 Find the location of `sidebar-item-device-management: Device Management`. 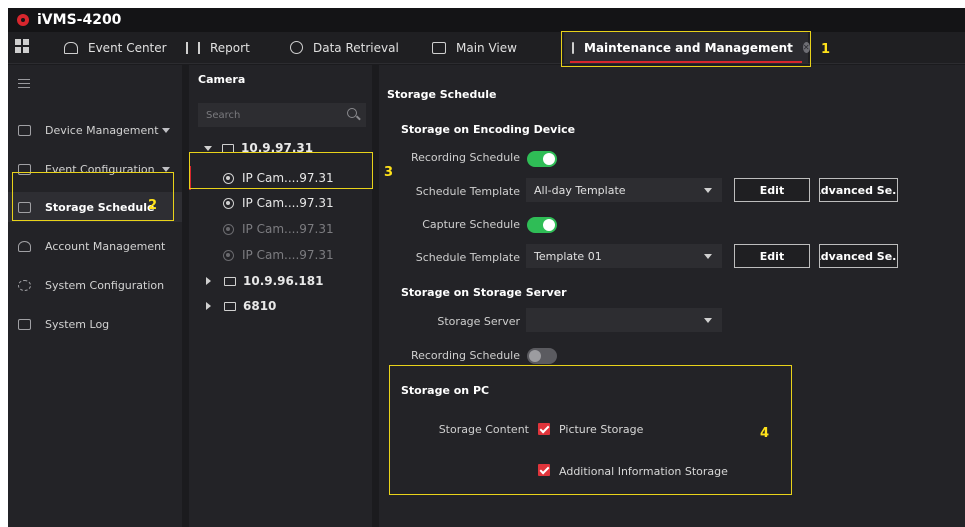

sidebar-item-device-management: Device Management is located at coordinates (95, 130).